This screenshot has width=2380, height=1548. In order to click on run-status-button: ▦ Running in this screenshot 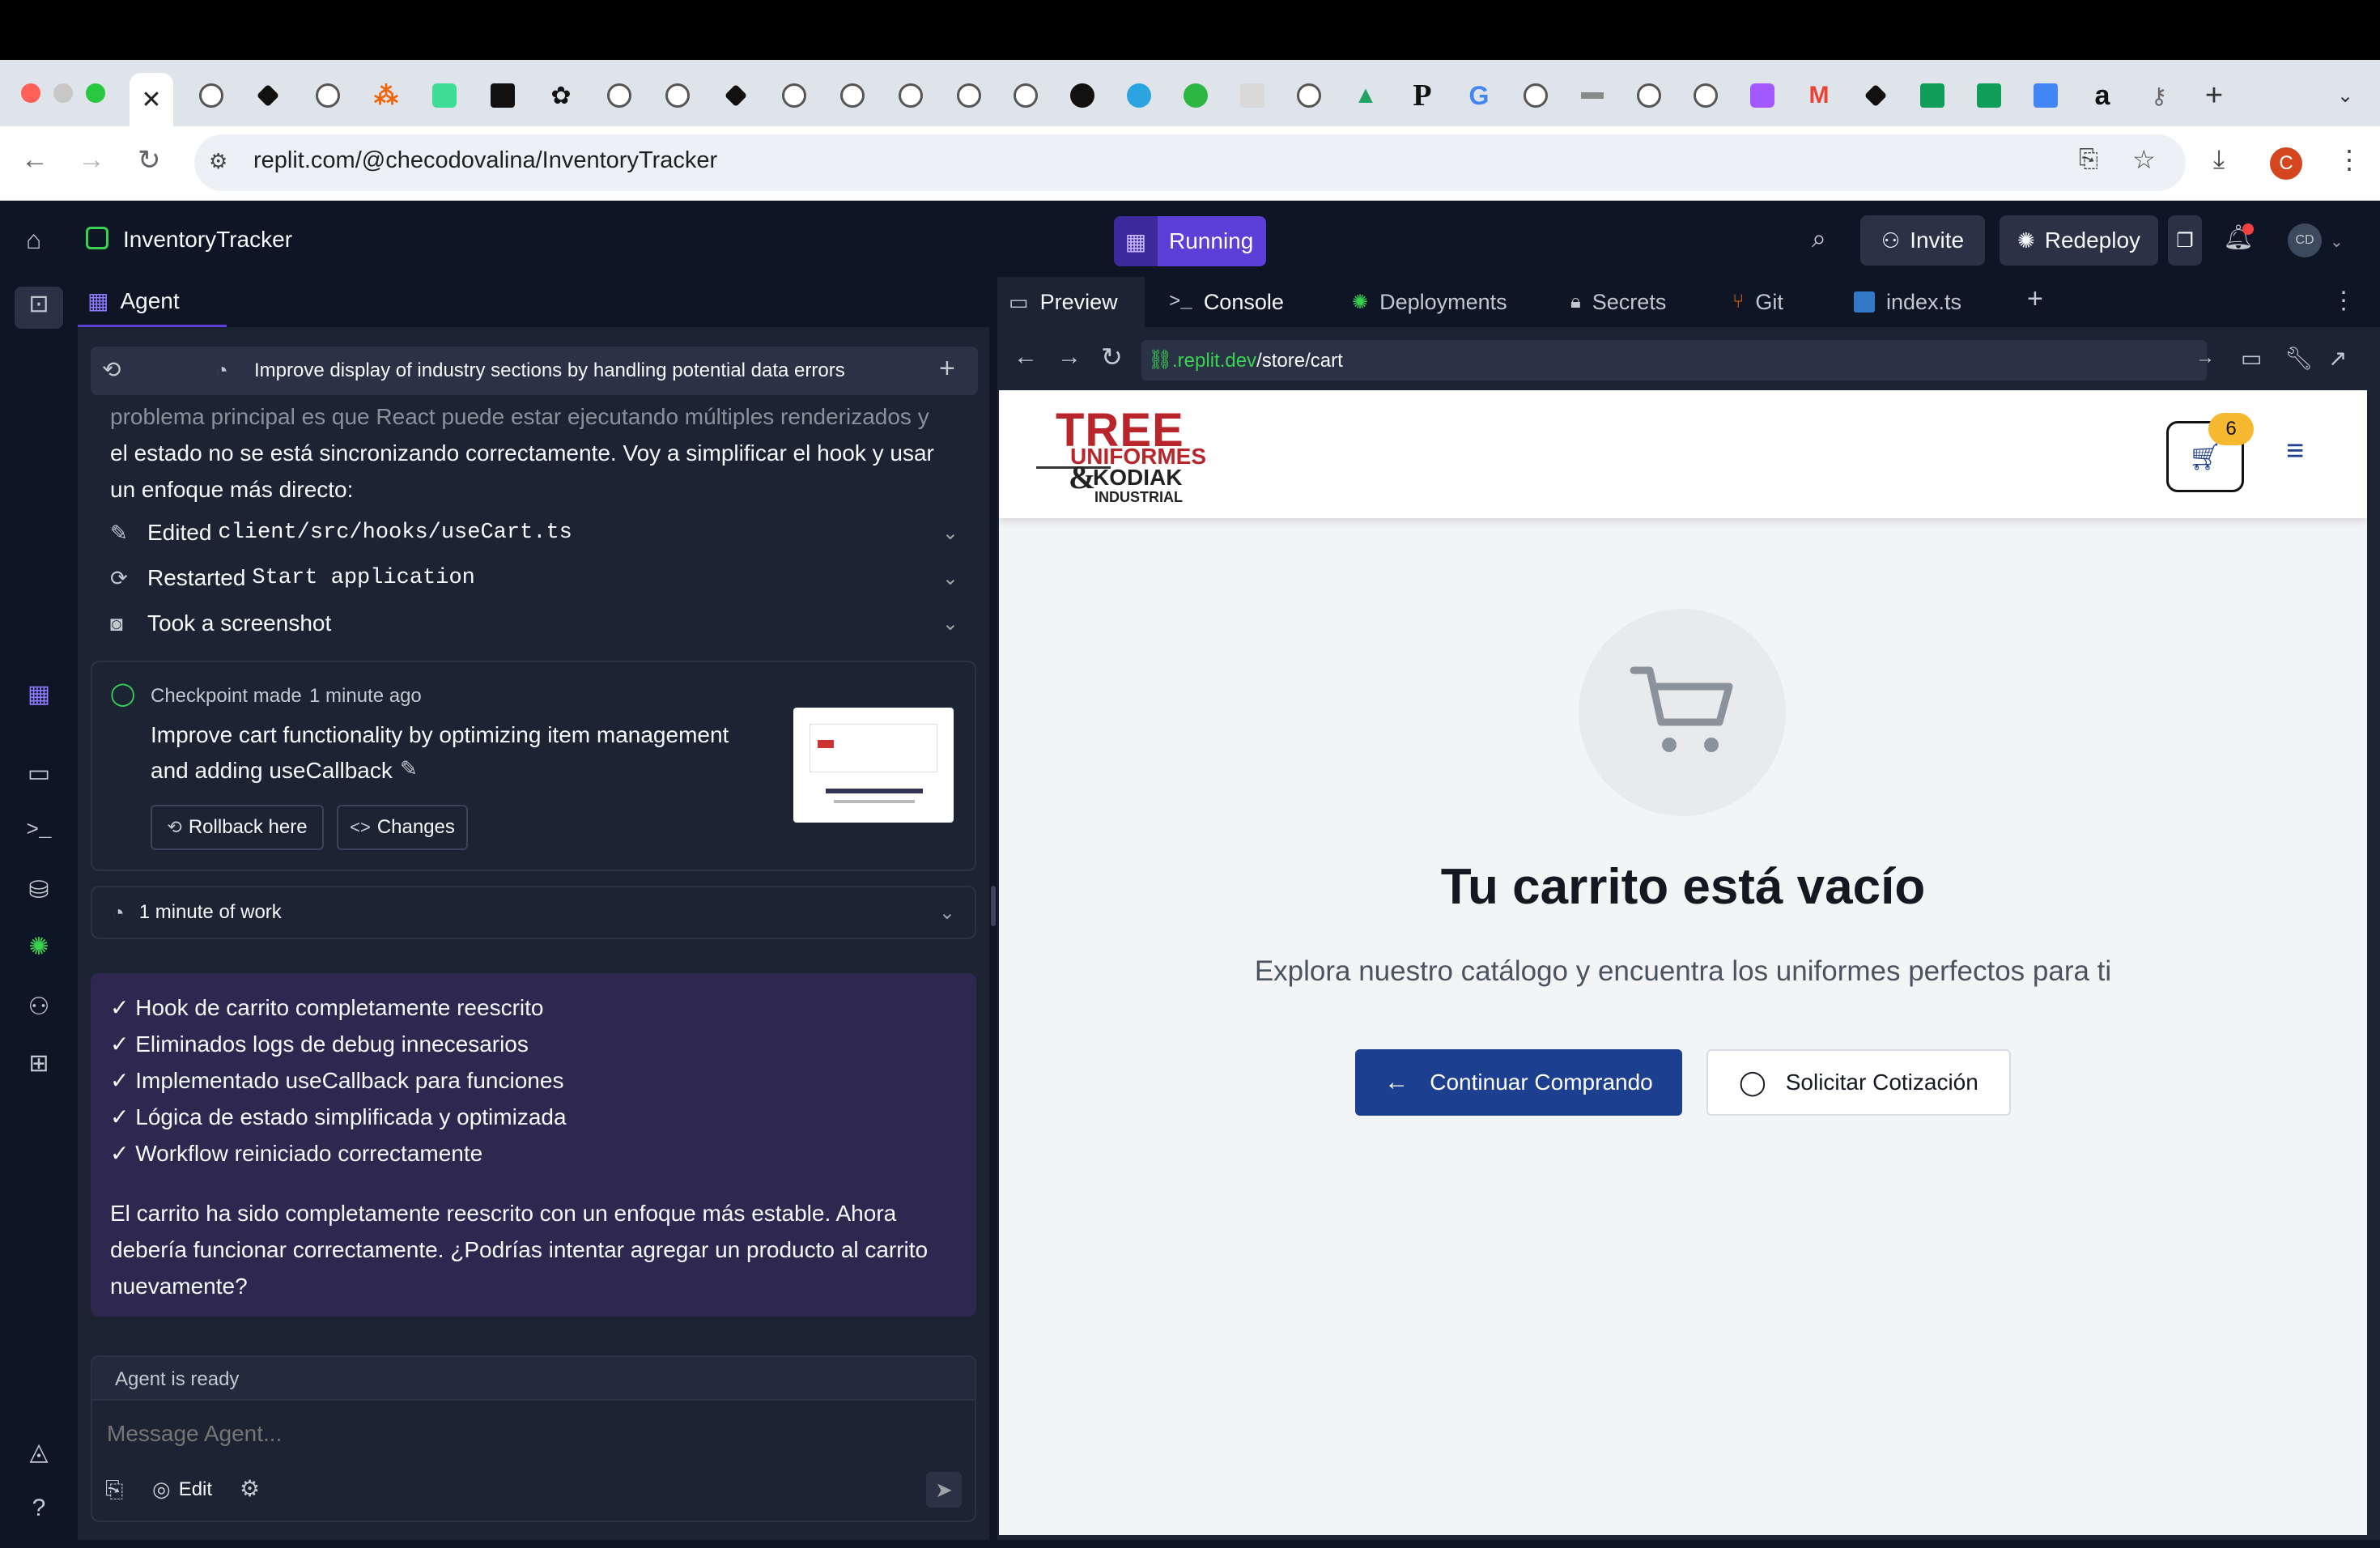, I will do `click(1190, 241)`.